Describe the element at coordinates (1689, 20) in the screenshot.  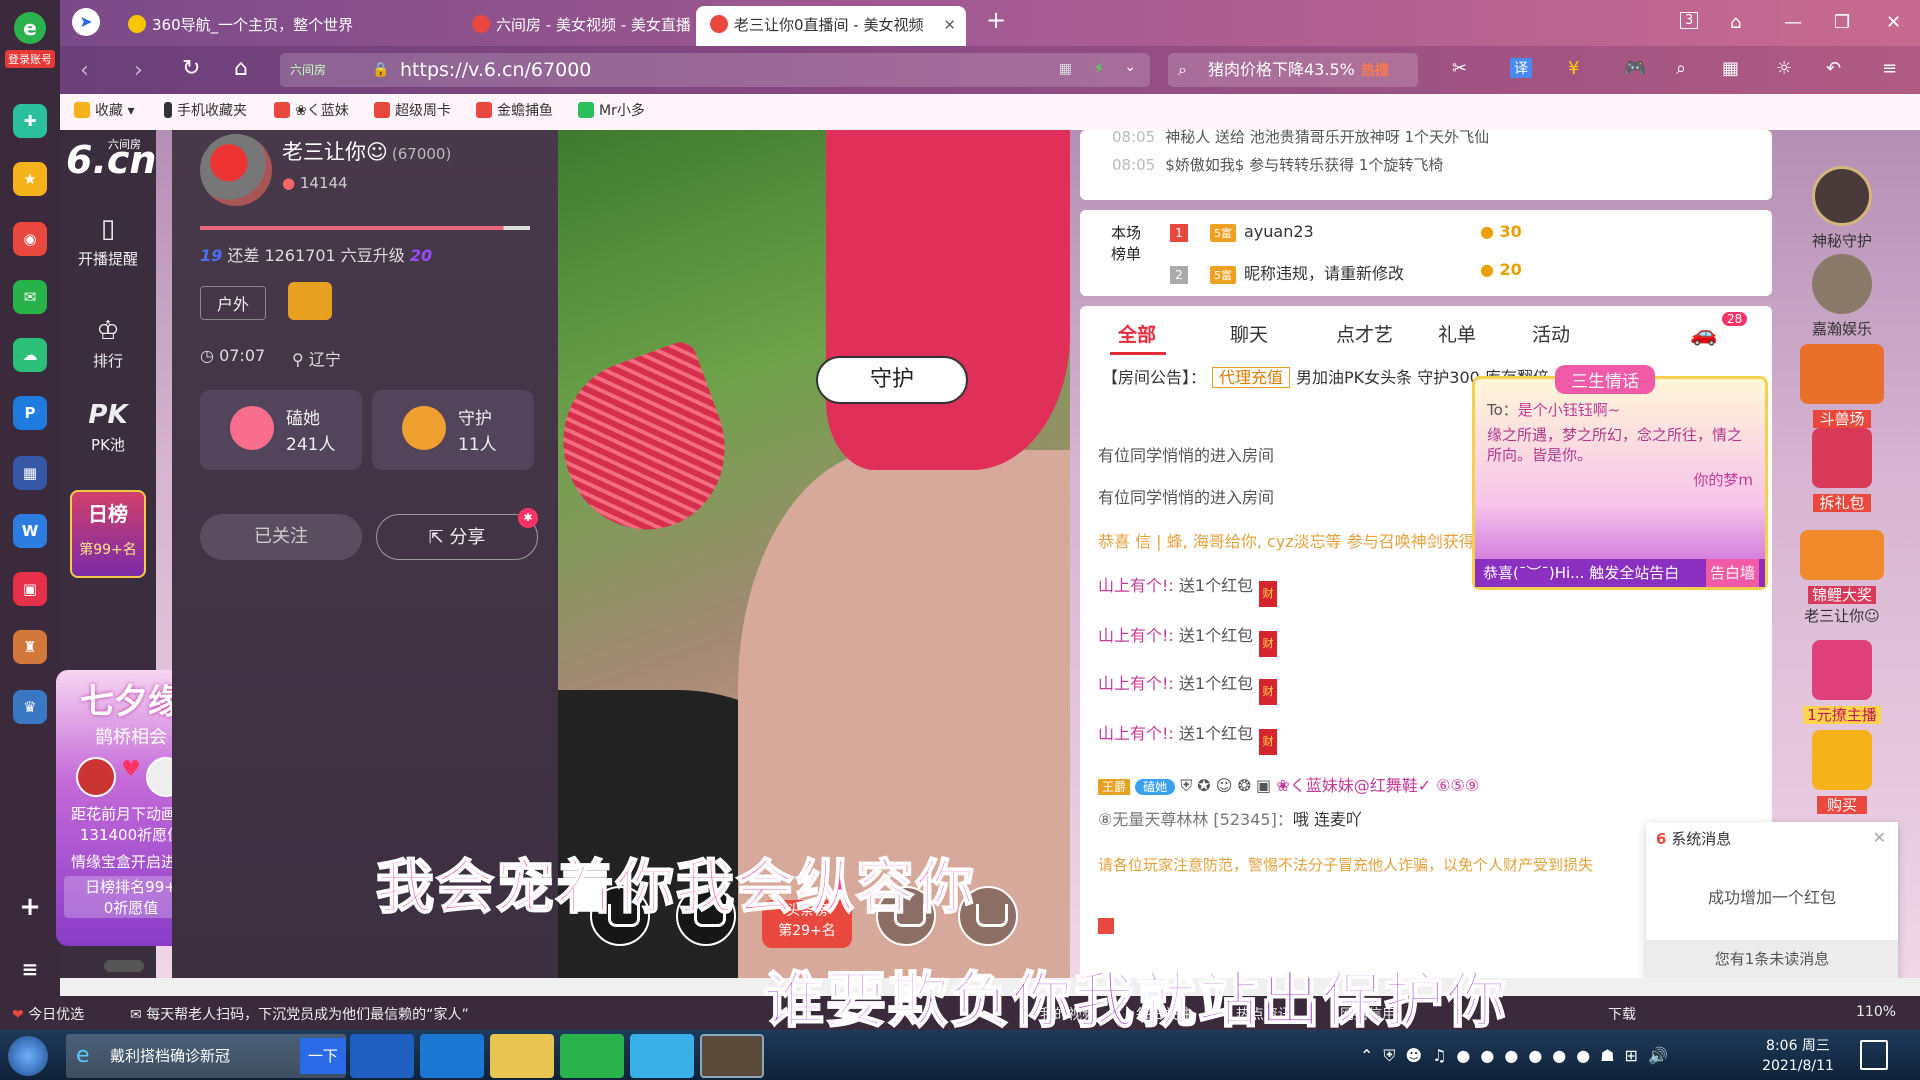
I see `tab-count: 3` at that location.